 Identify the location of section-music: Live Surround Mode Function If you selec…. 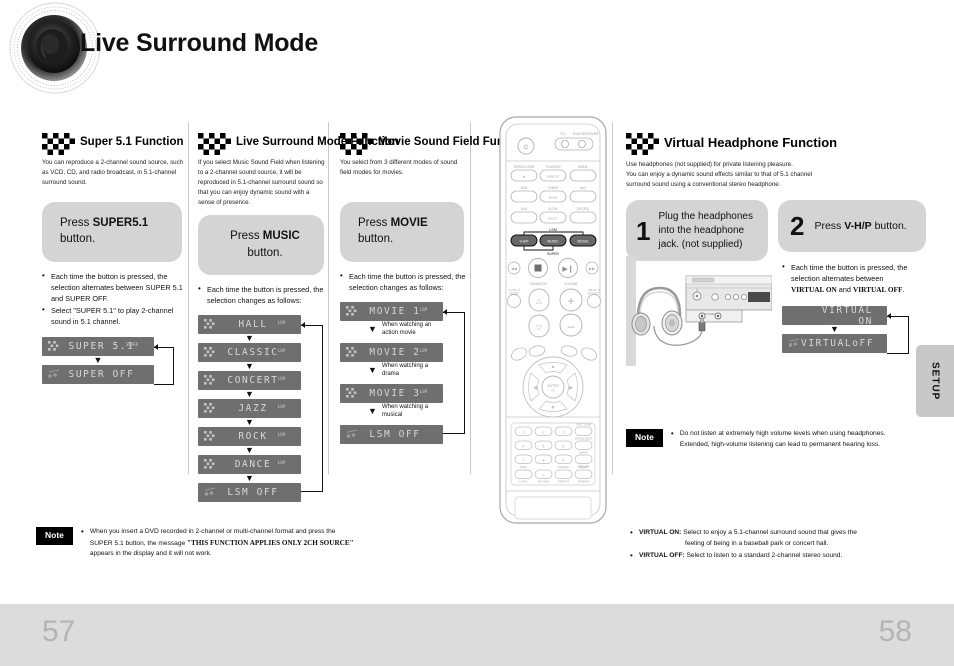
(298, 317).